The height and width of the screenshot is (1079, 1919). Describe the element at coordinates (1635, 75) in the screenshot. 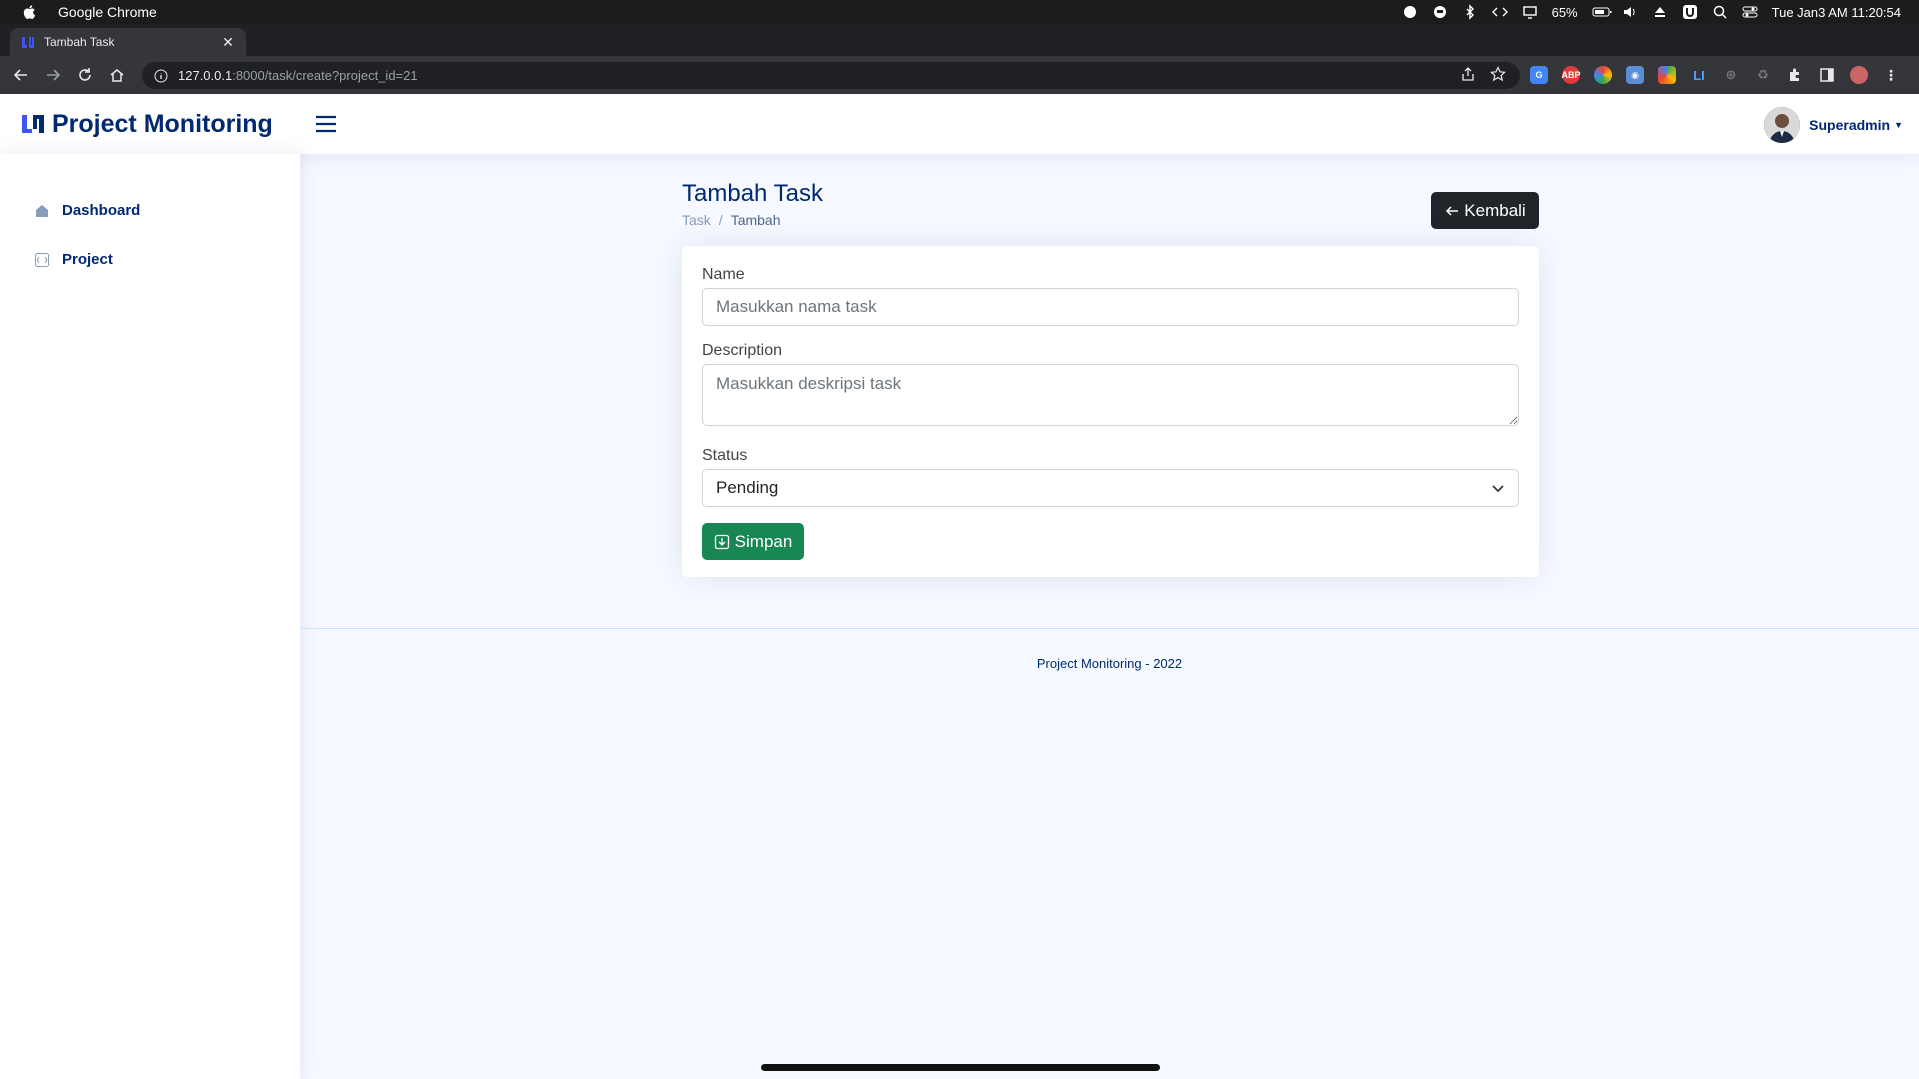

I see `screenshot-extension-icon: ◉` at that location.